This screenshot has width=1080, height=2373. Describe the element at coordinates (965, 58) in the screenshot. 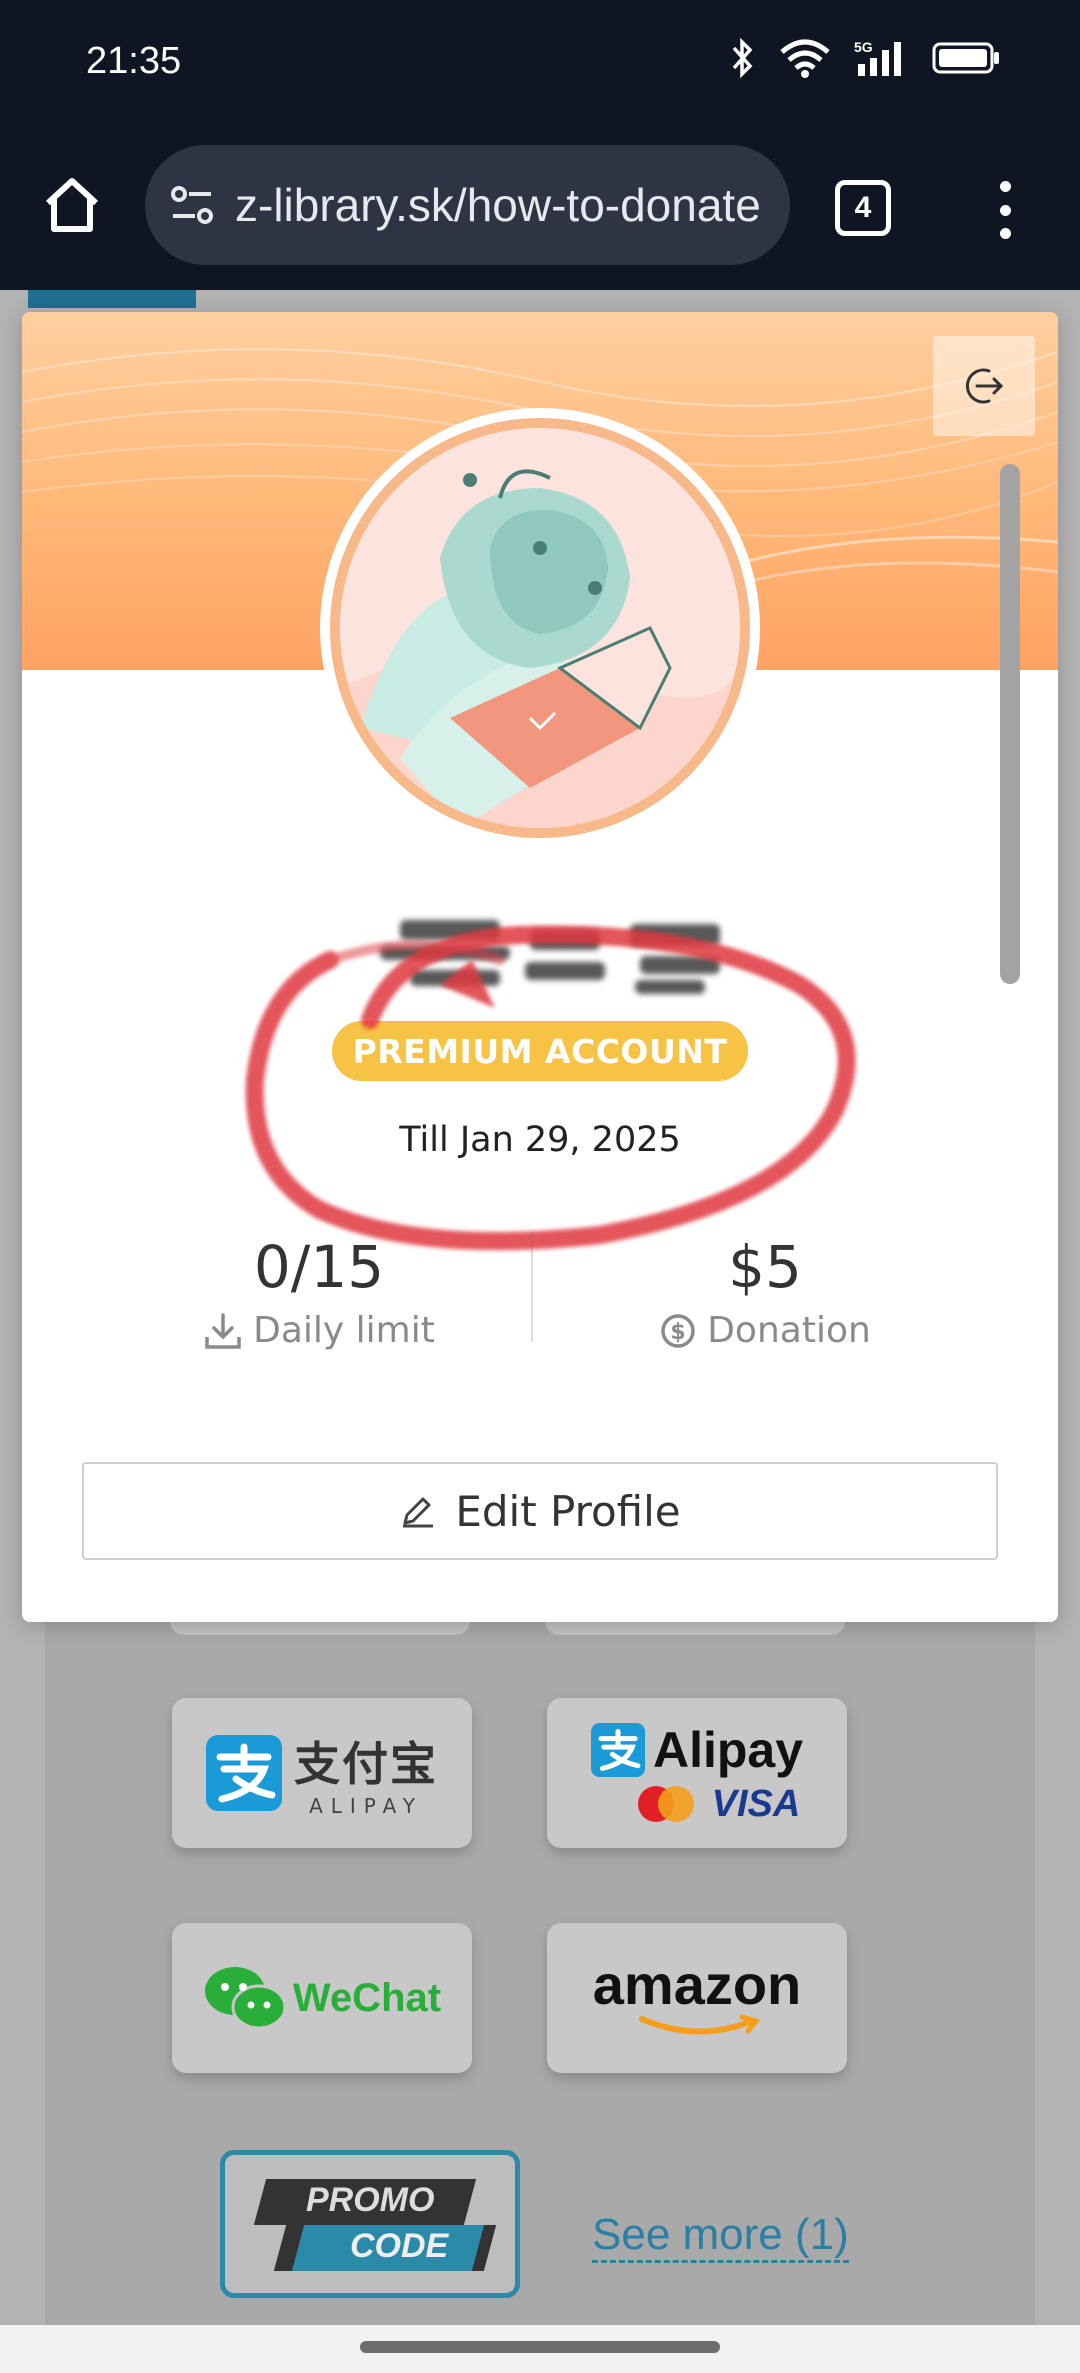

I see `battery-icon` at that location.